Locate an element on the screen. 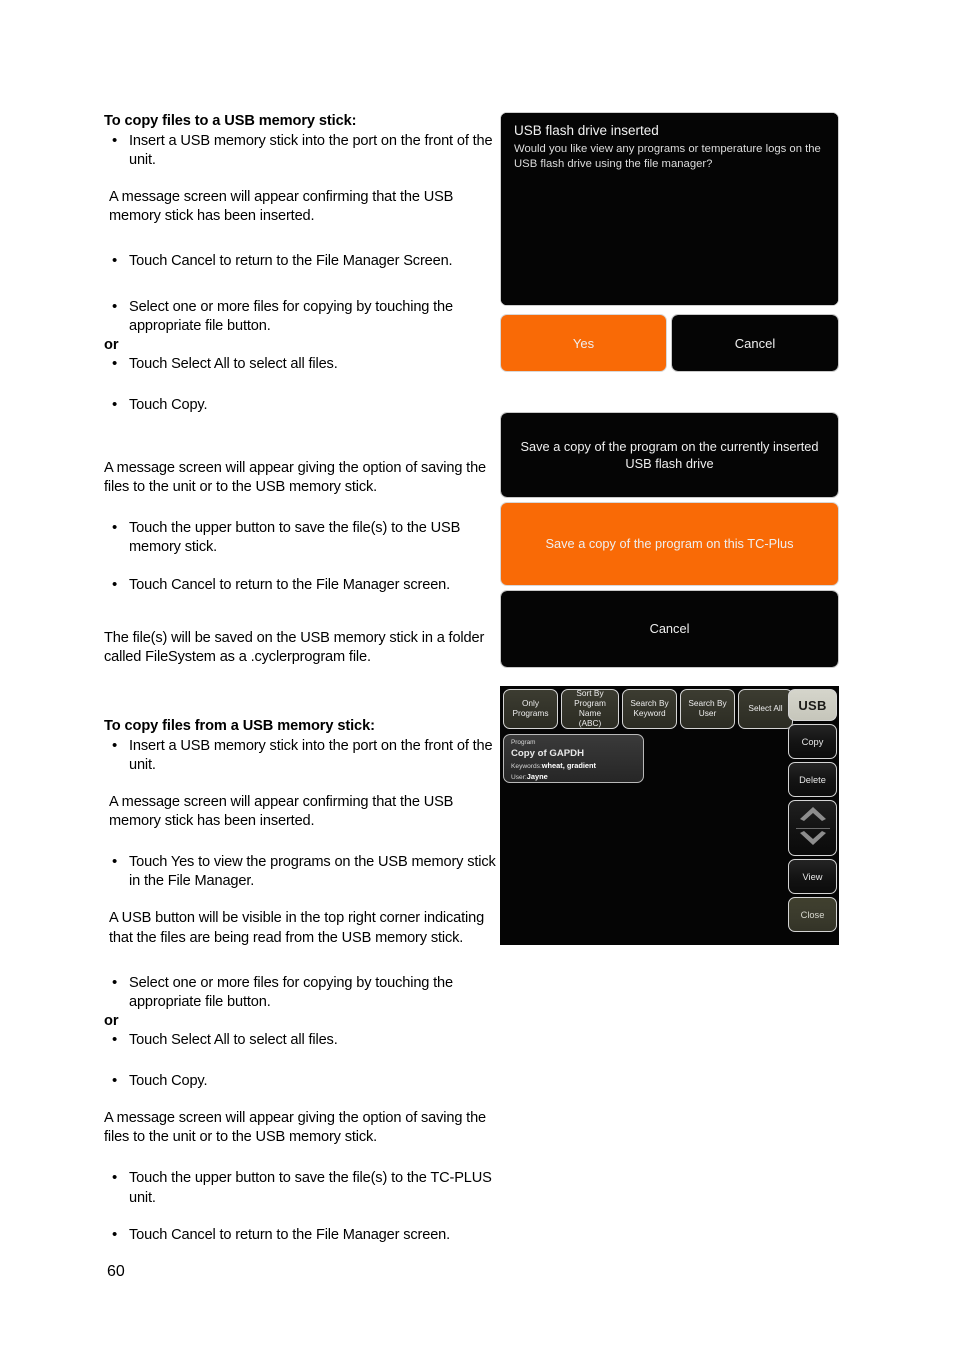 This screenshot has height=1351, width=954. bullet-list-12: Touch Copy. is located at coordinates (300, 1081).